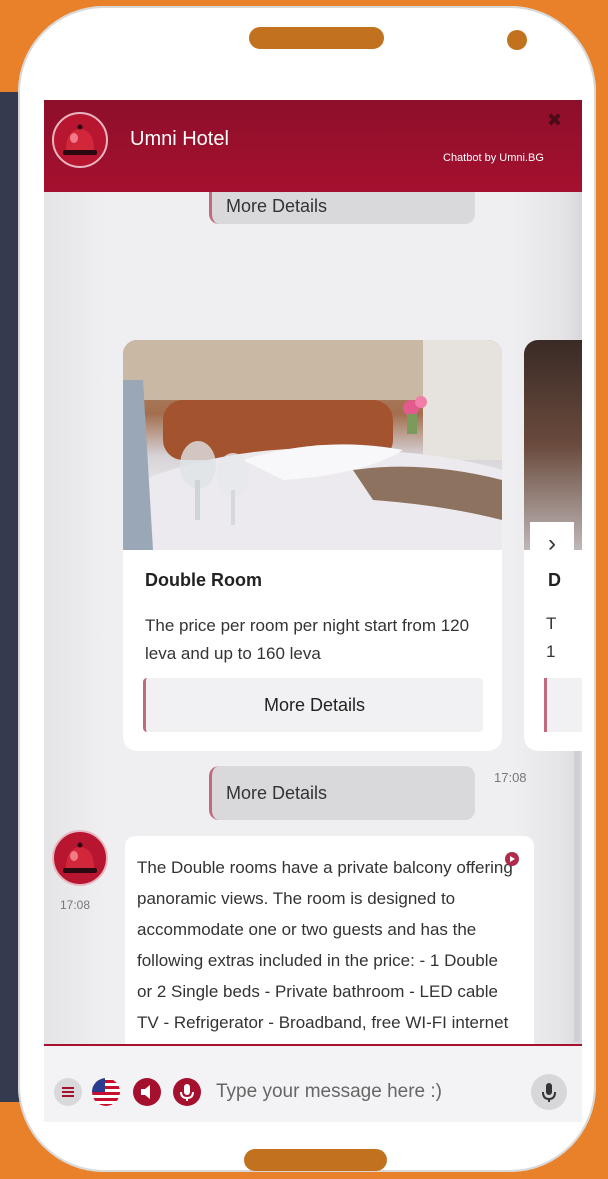 This screenshot has width=608, height=1179. What do you see at coordinates (552, 545) in the screenshot?
I see `carousel-next-arrow-icon: ›` at bounding box center [552, 545].